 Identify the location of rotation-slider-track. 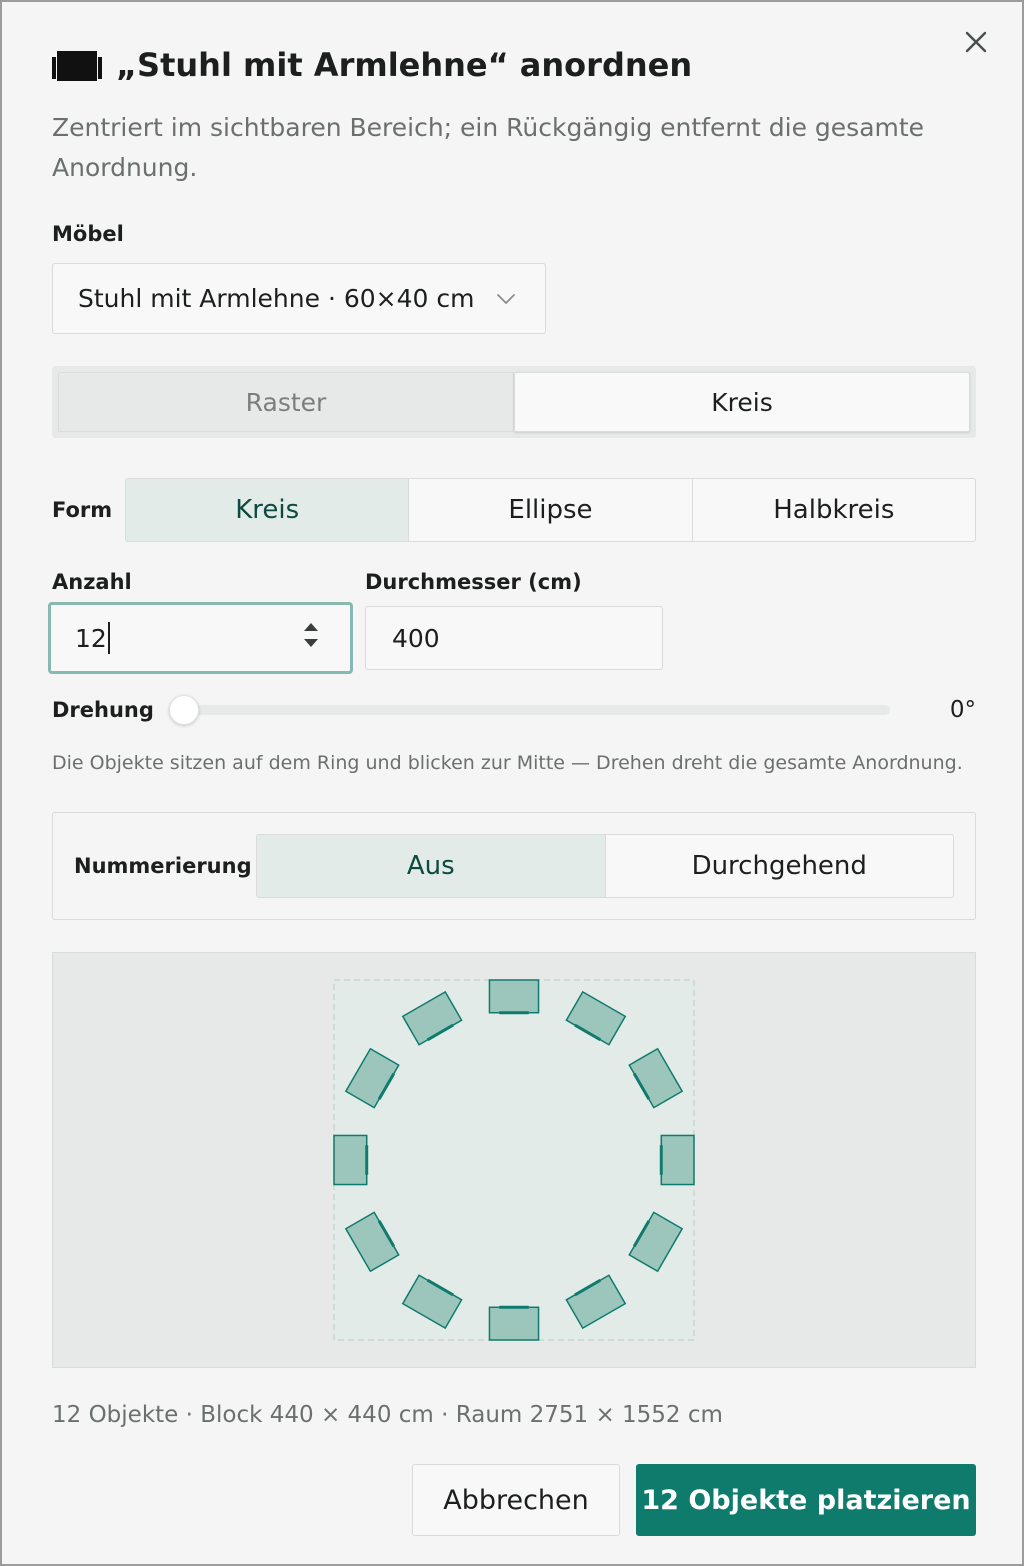
(537, 710).